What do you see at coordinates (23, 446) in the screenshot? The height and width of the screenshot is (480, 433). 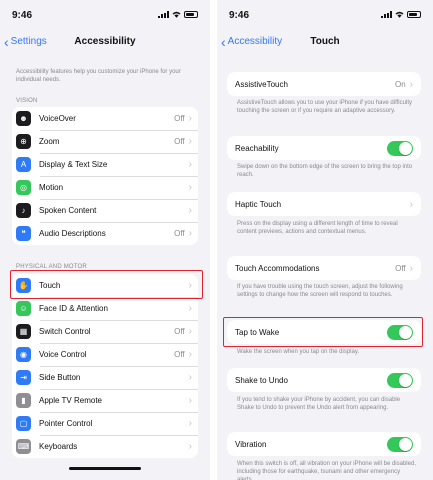 I see `keyboard-icon: ⌨` at bounding box center [23, 446].